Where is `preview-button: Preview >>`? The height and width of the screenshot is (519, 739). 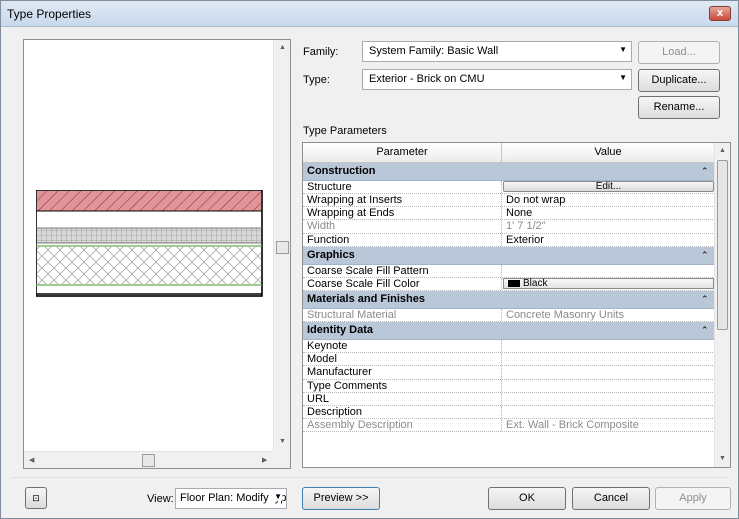 preview-button: Preview >> is located at coordinates (341, 498).